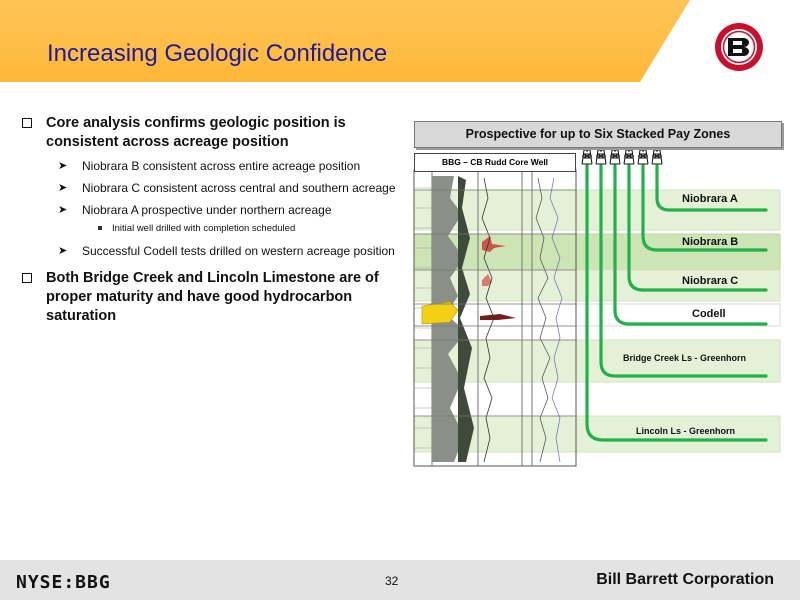 The height and width of the screenshot is (600, 800). I want to click on zone-label-niobrara-b: Niobrara B, so click(710, 242).